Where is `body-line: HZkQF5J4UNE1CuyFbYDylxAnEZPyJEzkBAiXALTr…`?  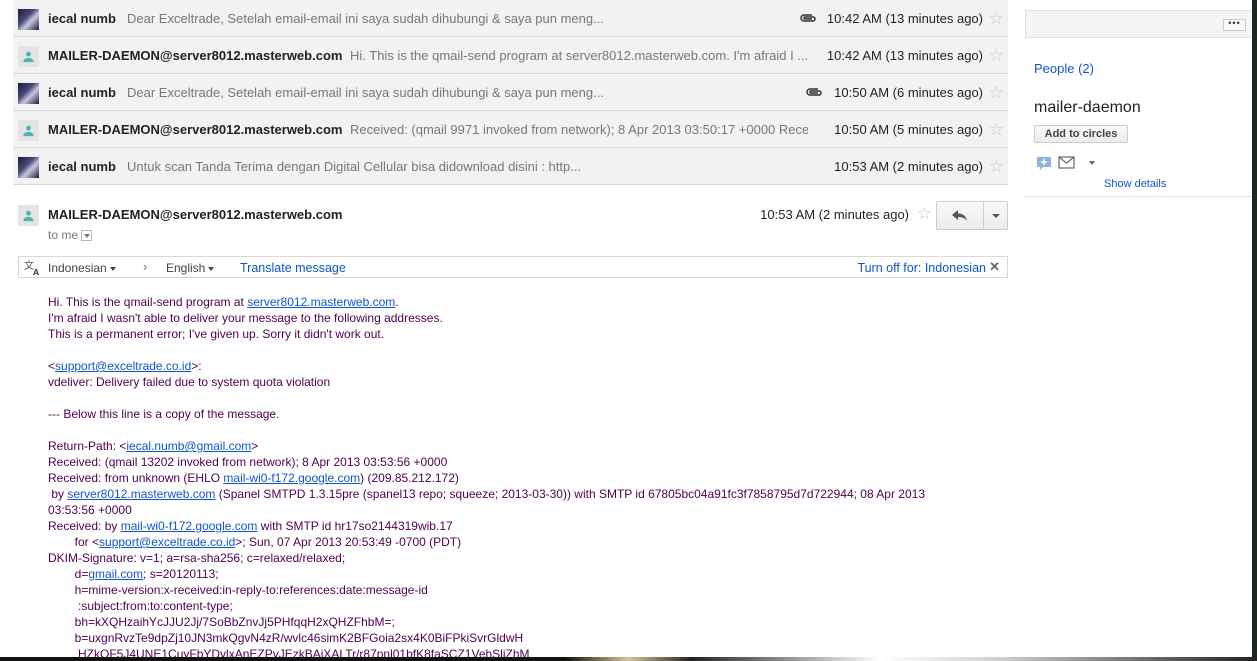 body-line: HZkQF5J4UNE1CuyFbYDylxAnEZPyJEzkBAiXALTr… is located at coordinates (289, 652).